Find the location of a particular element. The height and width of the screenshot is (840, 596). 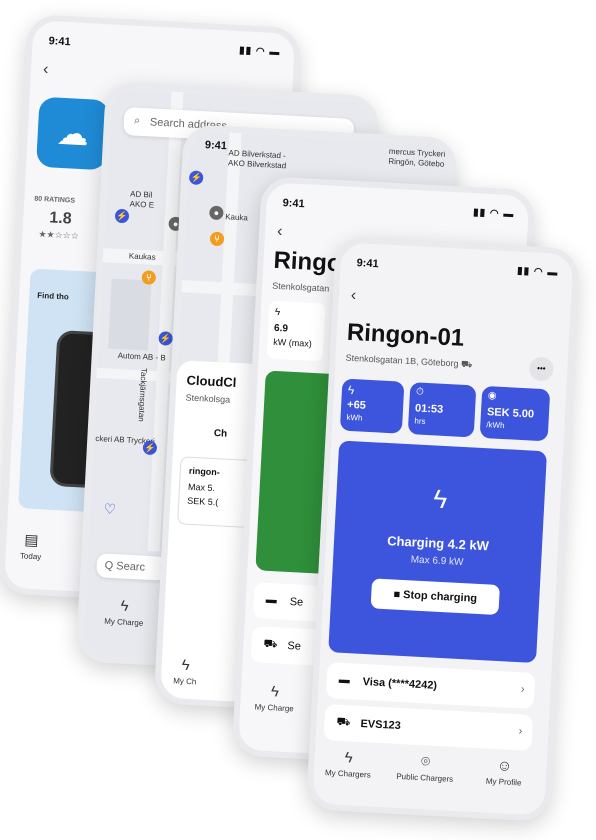

stop-charging-button: ■ Stop charging is located at coordinates (435, 597).